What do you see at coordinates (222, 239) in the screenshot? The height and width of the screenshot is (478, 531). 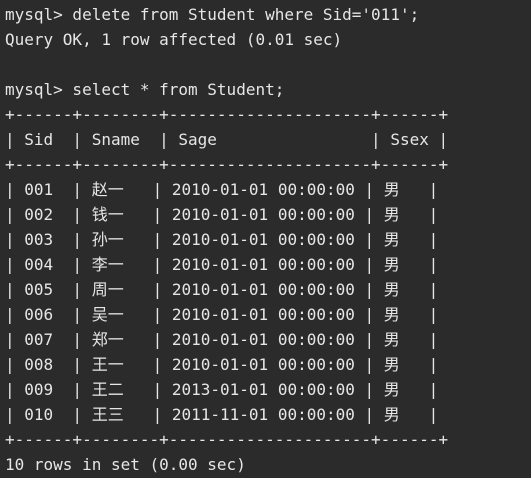 I see `table-row: | 003 | 孙一 | 2010-01-01 00:00:00 | 男 |` at bounding box center [222, 239].